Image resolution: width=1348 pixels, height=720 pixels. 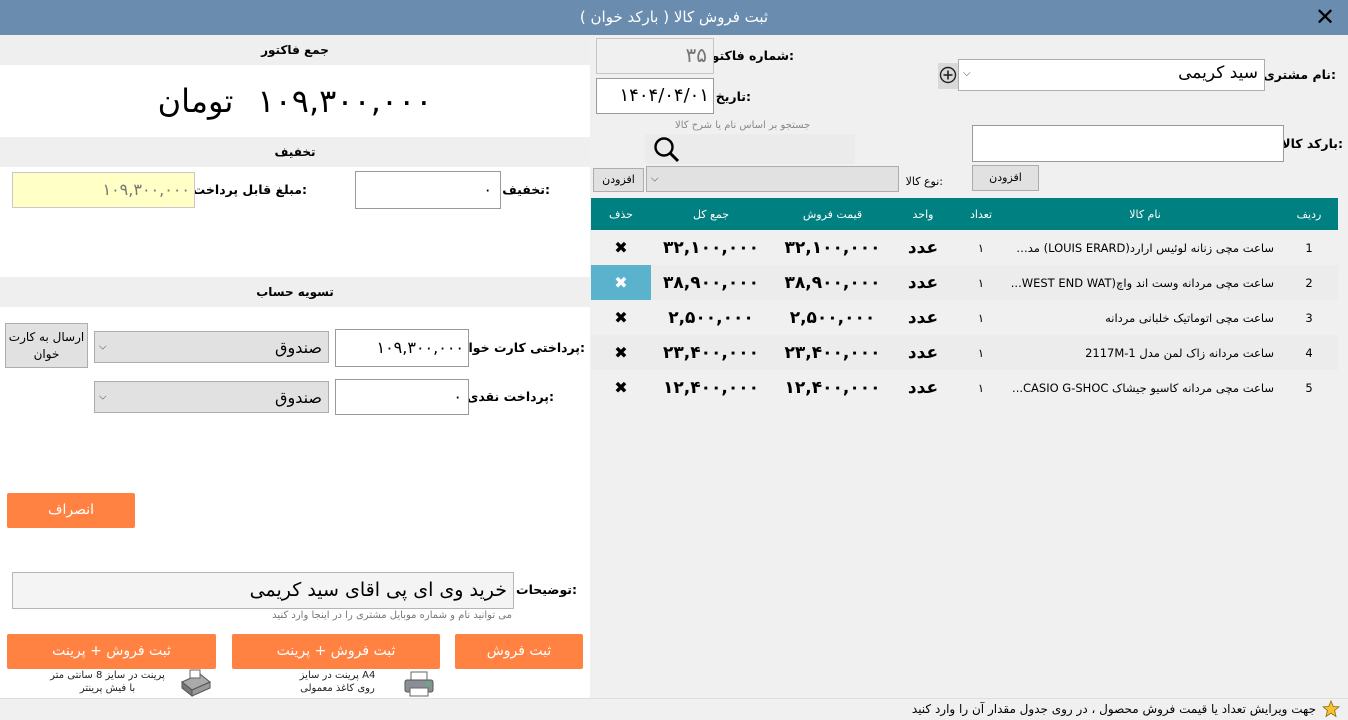 I want to click on invoice-total: ۱۰۹,۳۰۰,۰۰۰ تومان, so click(x=295, y=101).